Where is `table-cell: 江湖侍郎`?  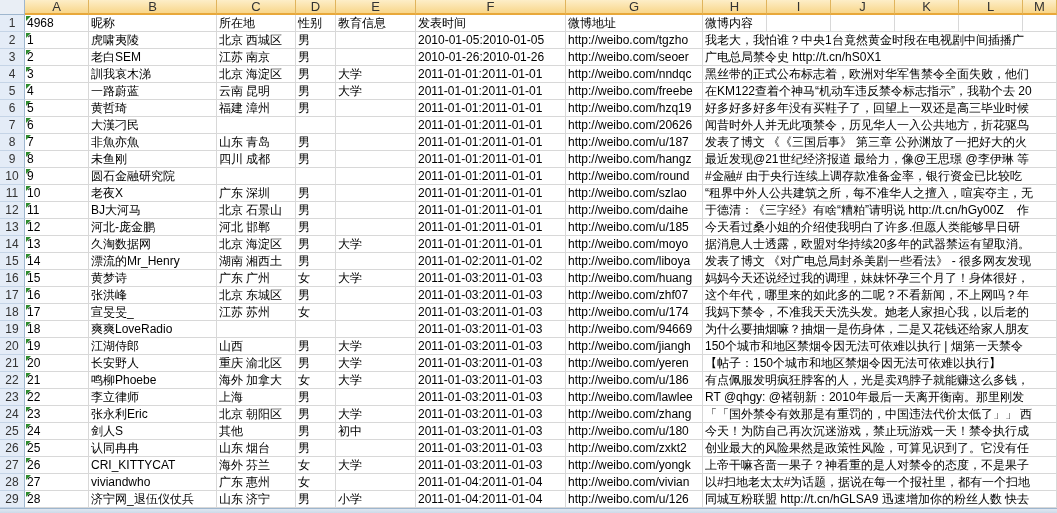
table-cell: 江湖侍郎 is located at coordinates (153, 346).